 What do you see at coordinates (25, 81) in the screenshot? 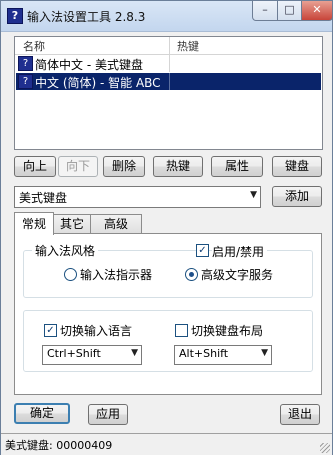
I see `ime-icon: ?` at bounding box center [25, 81].